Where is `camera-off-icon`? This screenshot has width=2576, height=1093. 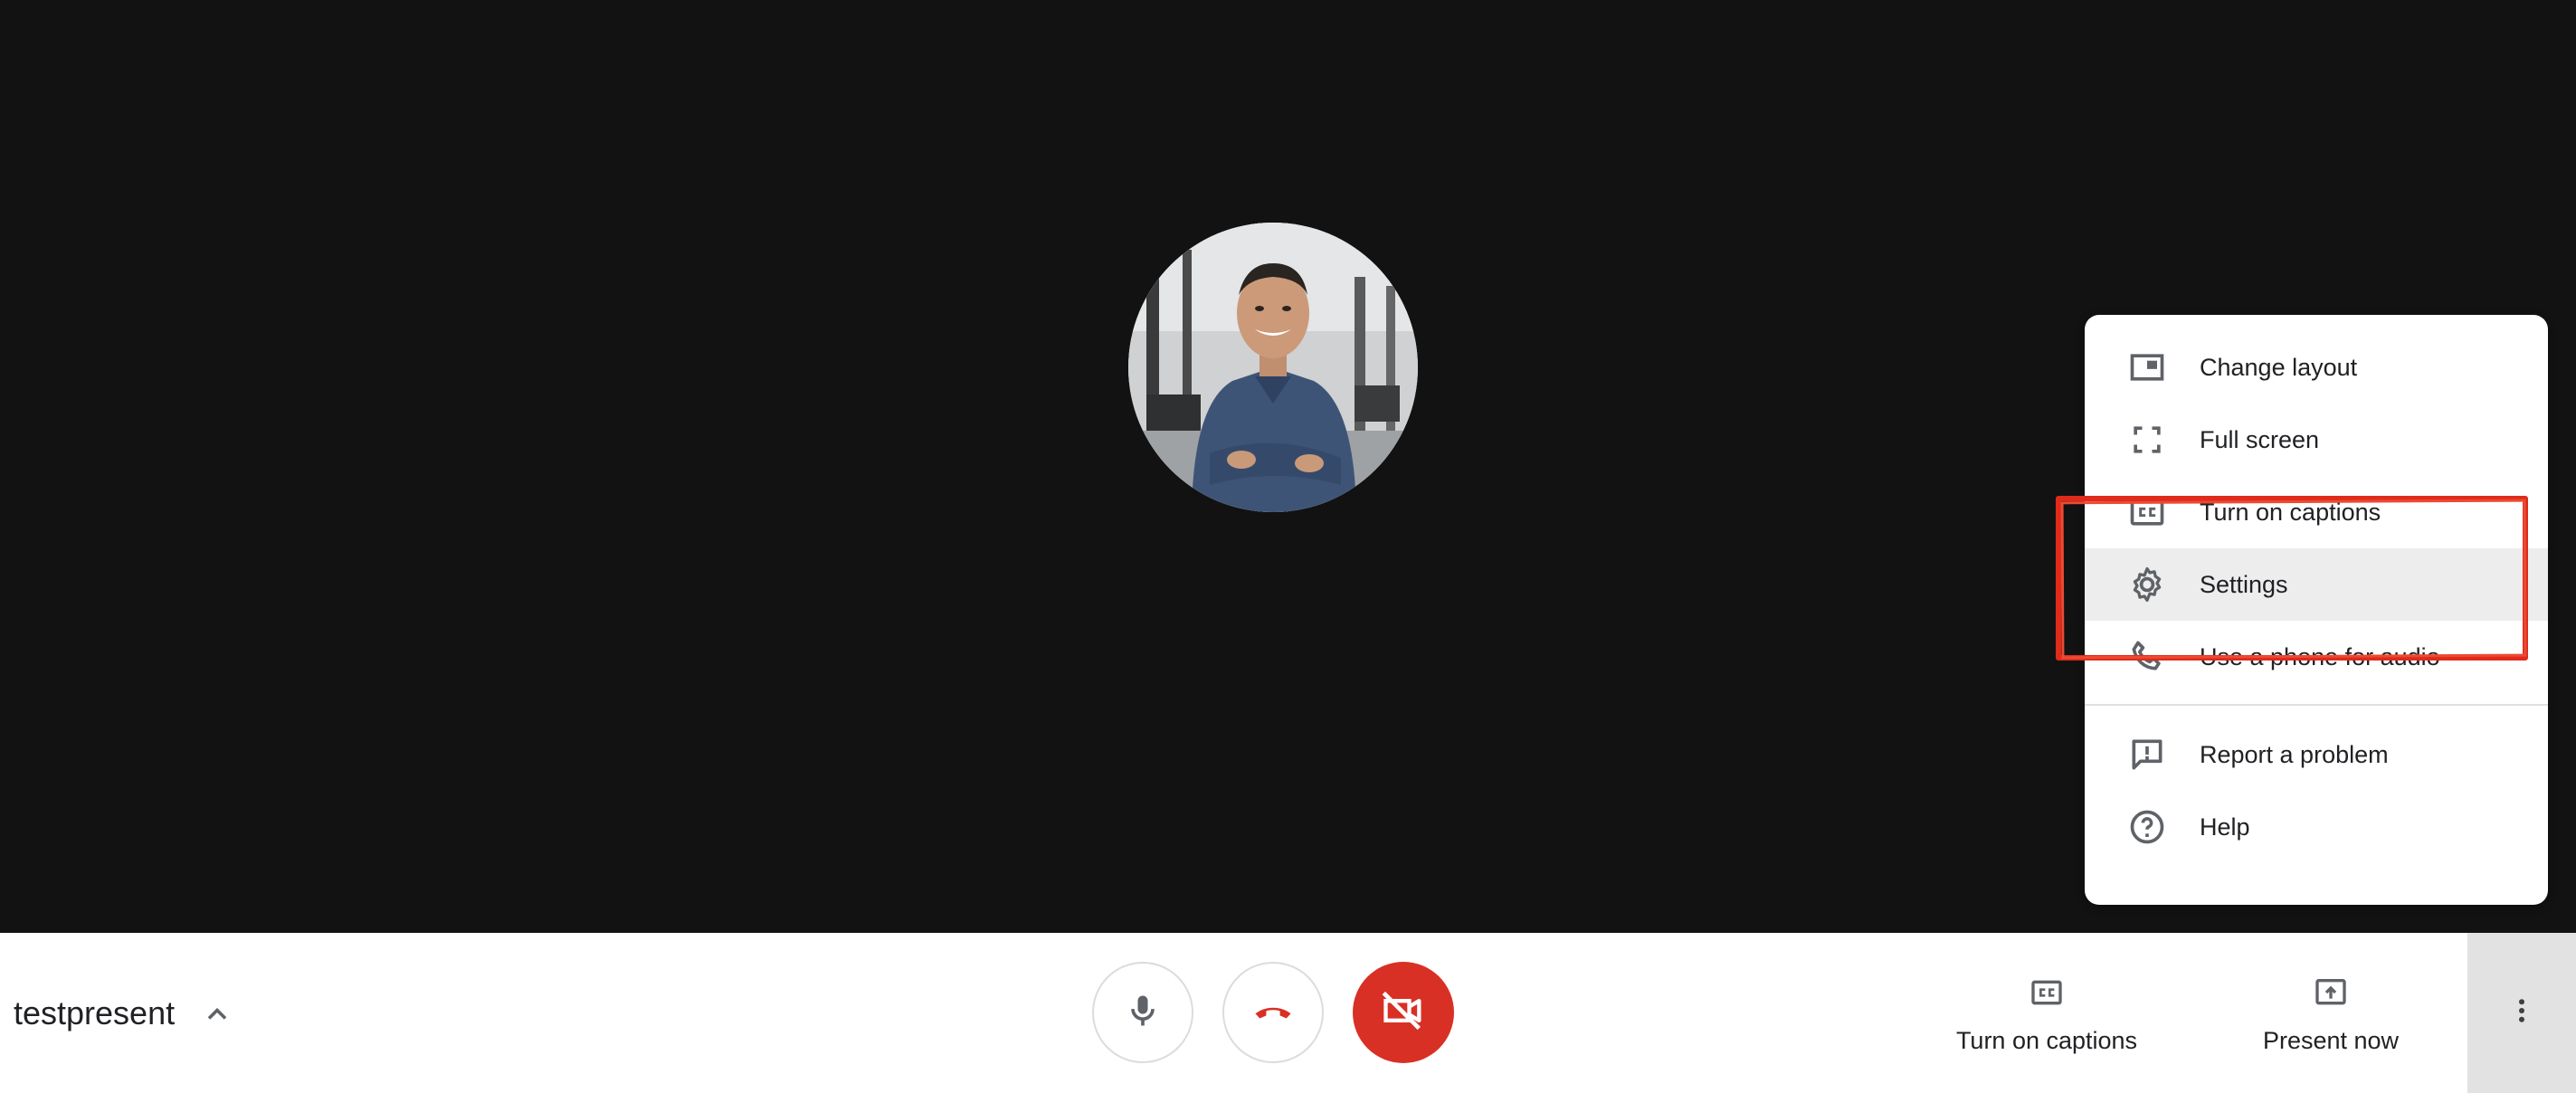 camera-off-icon is located at coordinates (1403, 1013).